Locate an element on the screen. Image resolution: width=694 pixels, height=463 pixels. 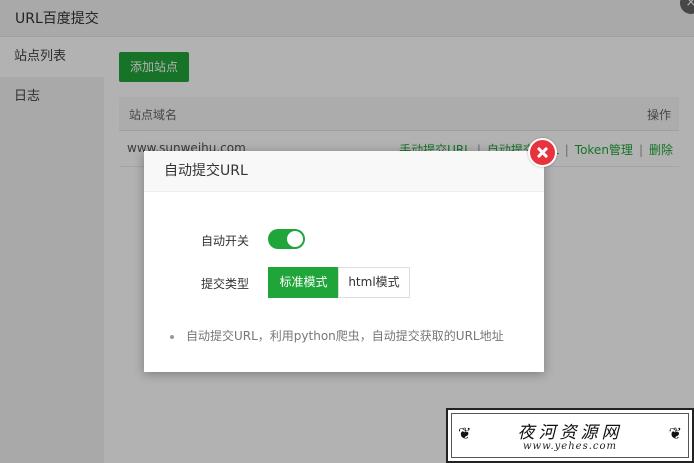
watermark-logo: ❦ ❦ 夜河资源网 www.yehes.com is located at coordinates (570, 435).